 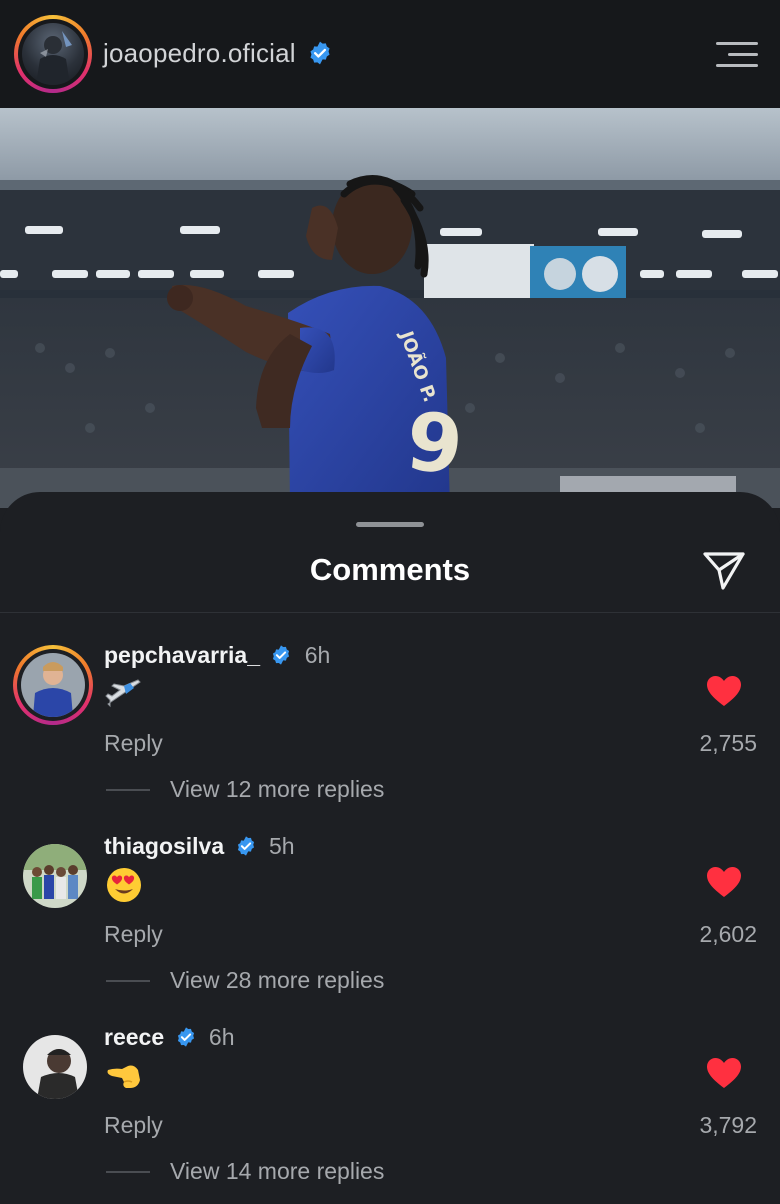 What do you see at coordinates (134, 1037) in the screenshot?
I see `comment-username-text: reece` at bounding box center [134, 1037].